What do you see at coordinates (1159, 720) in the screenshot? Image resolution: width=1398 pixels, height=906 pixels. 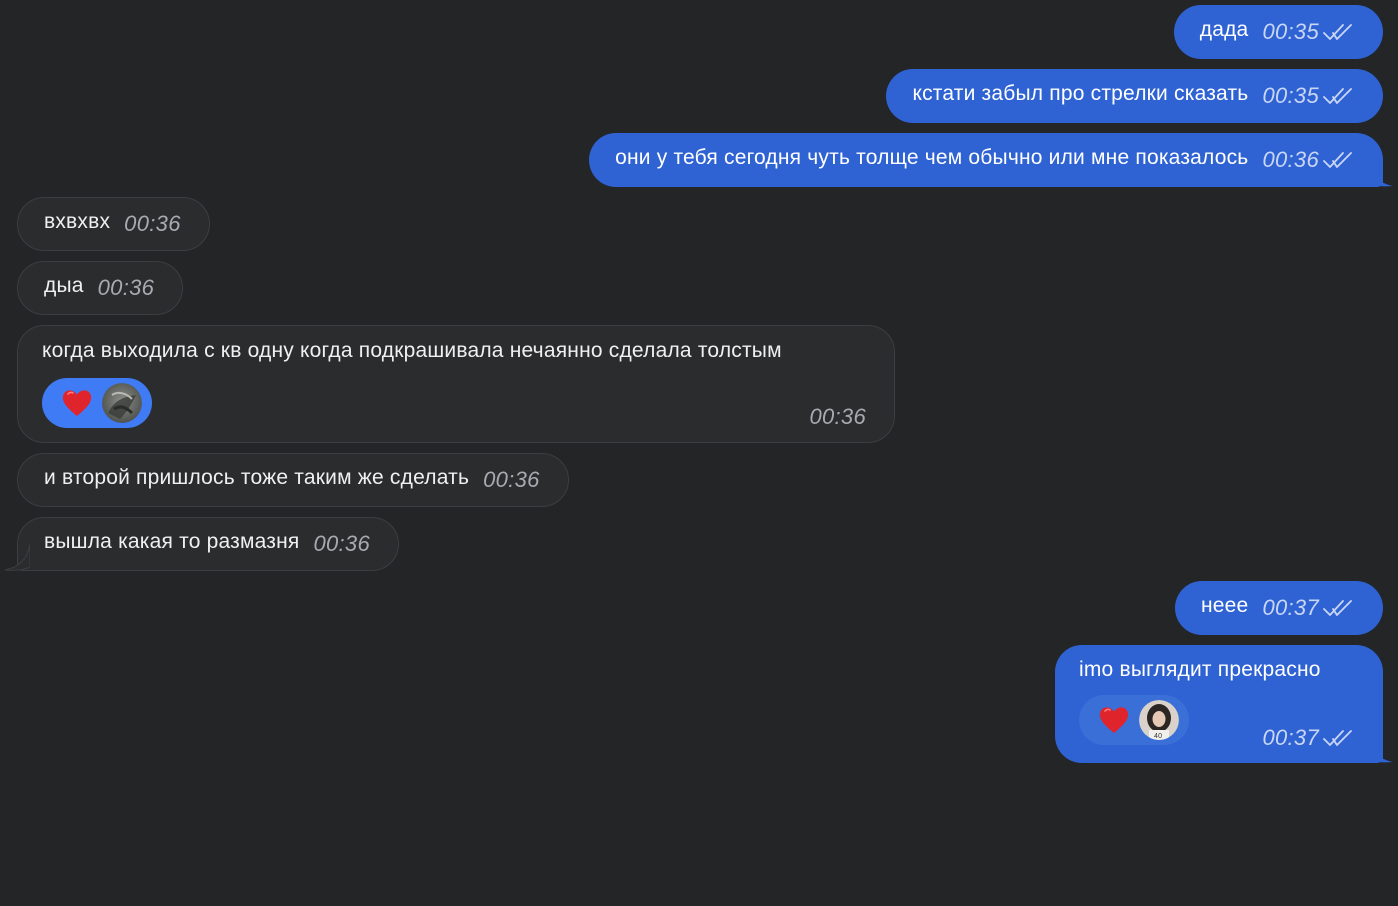 I see `avatar: 40` at bounding box center [1159, 720].